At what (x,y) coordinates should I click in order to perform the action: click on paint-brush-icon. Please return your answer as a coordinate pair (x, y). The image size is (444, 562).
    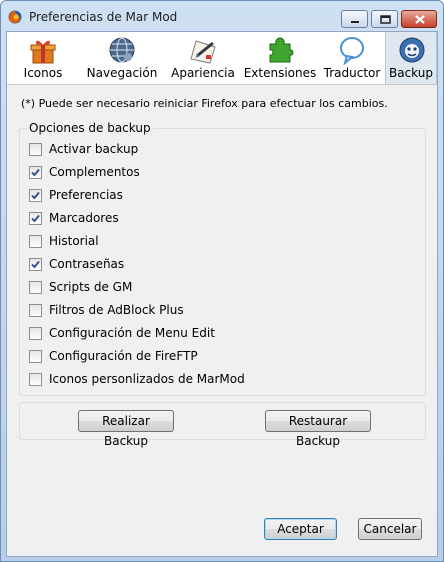
    Looking at the image, I should click on (203, 52).